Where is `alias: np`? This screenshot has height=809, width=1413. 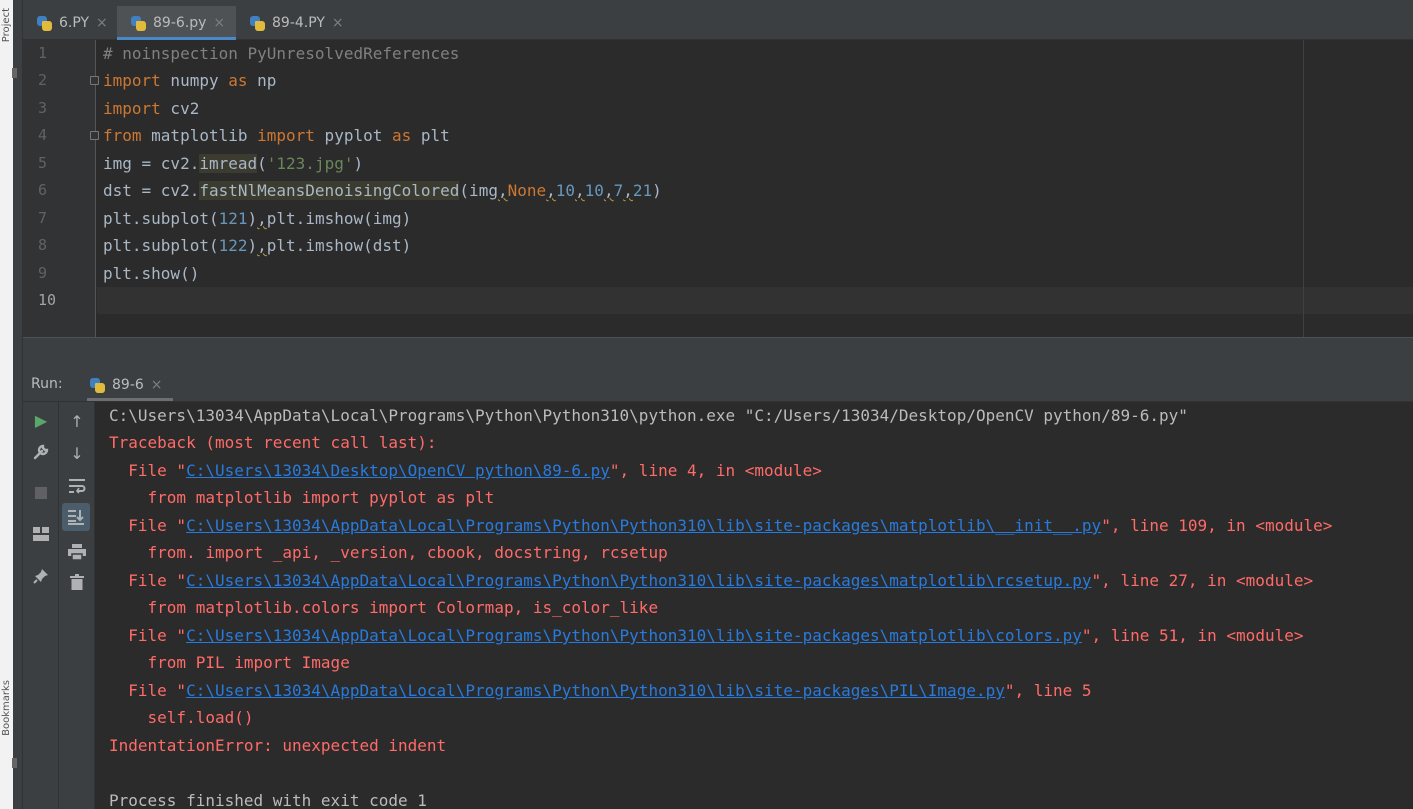
alias: np is located at coordinates (262, 80).